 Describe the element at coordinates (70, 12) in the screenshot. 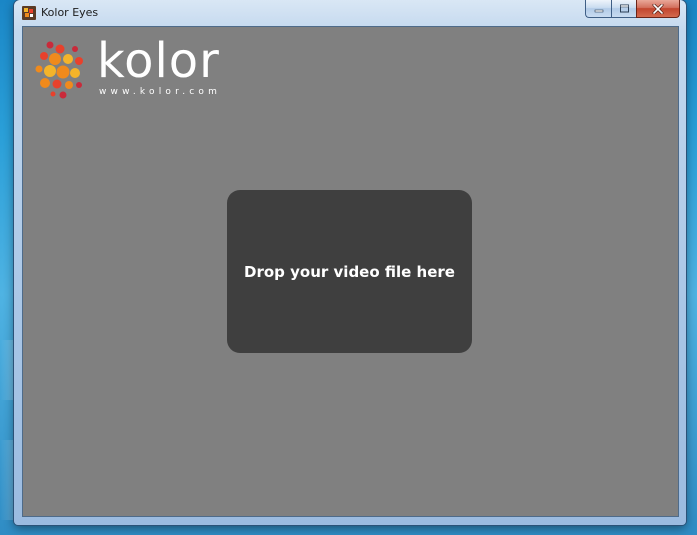

I see `window-title: Kolor Eyes` at that location.